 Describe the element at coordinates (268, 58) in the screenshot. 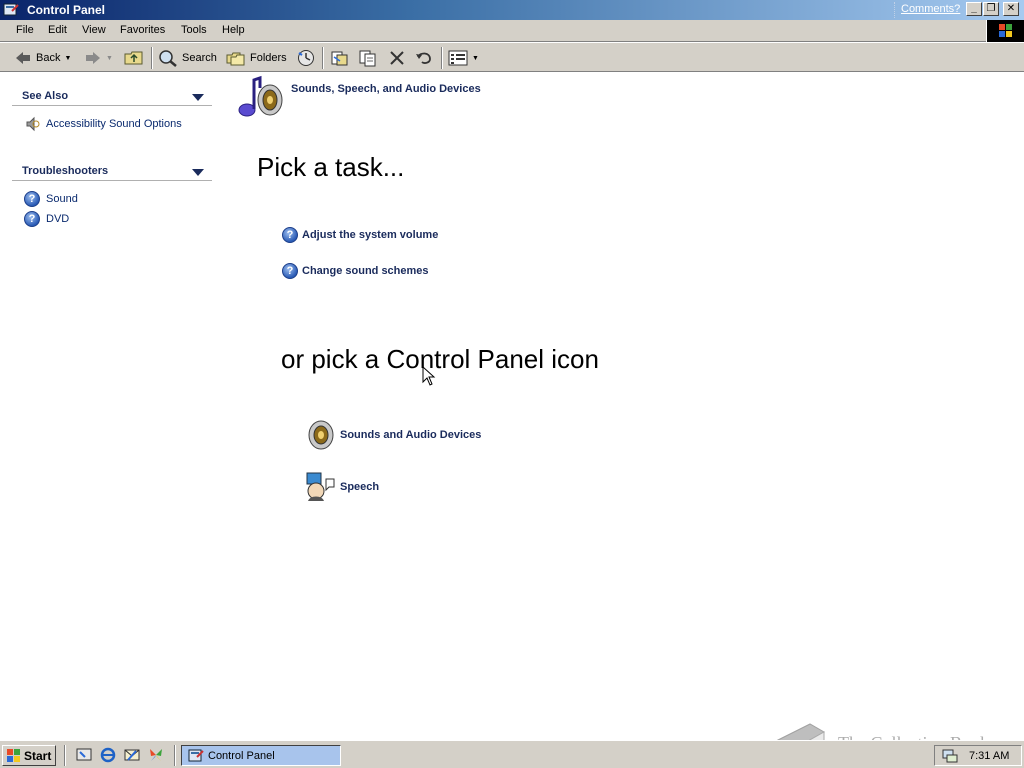

I see `folders-label: Folders` at that location.